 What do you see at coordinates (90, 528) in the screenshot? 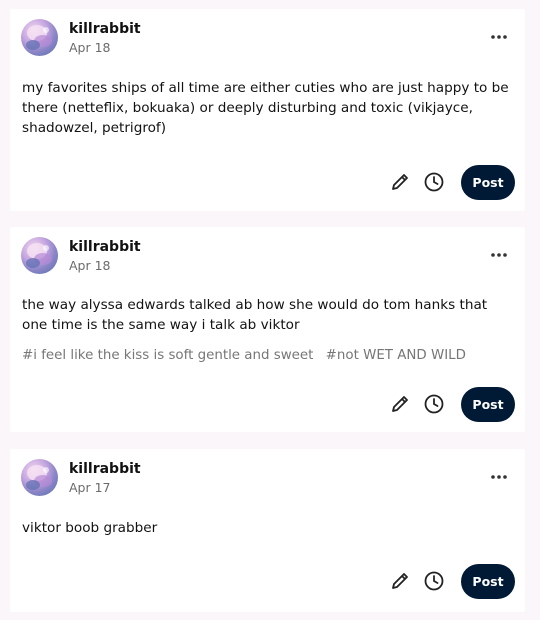
I see `post-body-text: viktor boob grabber` at bounding box center [90, 528].